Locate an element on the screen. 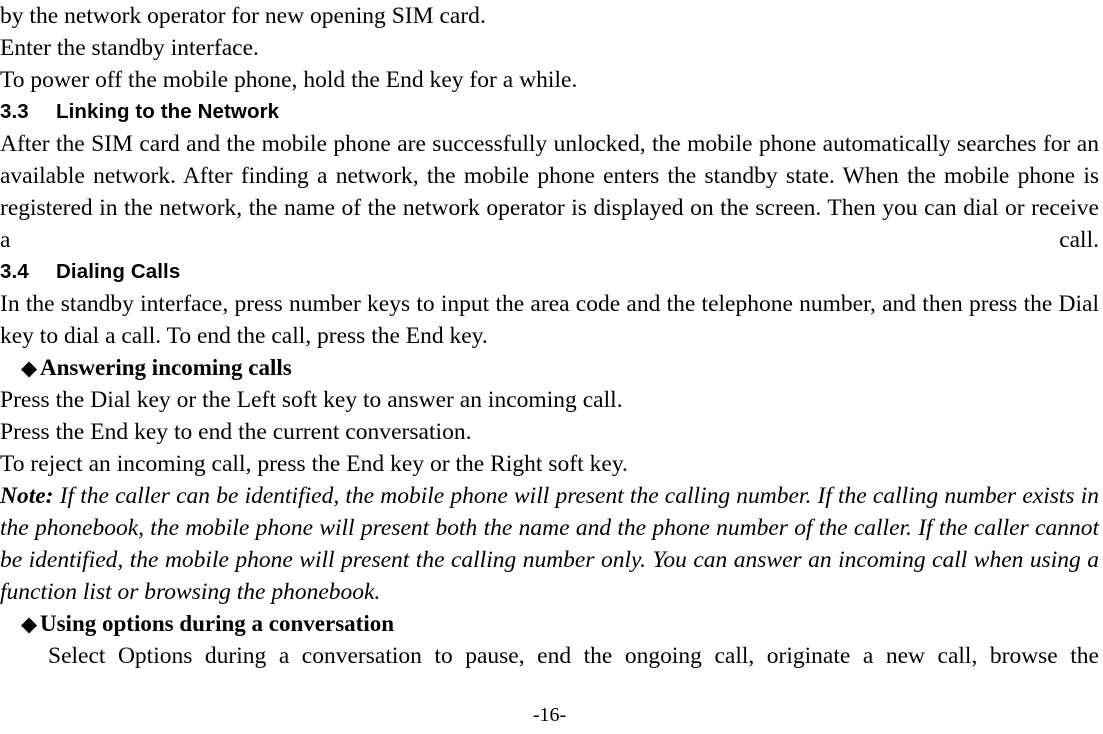 The image size is (1103, 734). heading-3-4-number: 3.4 is located at coordinates (14, 271).